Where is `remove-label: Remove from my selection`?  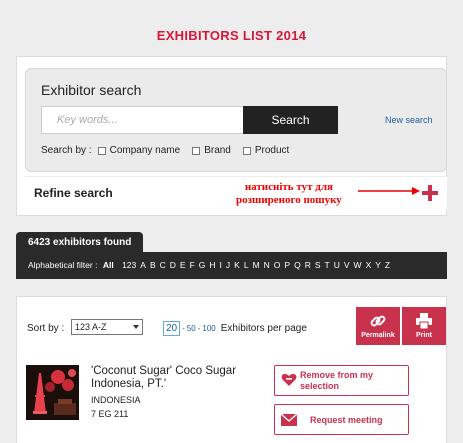 remove-label: Remove from my selection is located at coordinates (337, 380).